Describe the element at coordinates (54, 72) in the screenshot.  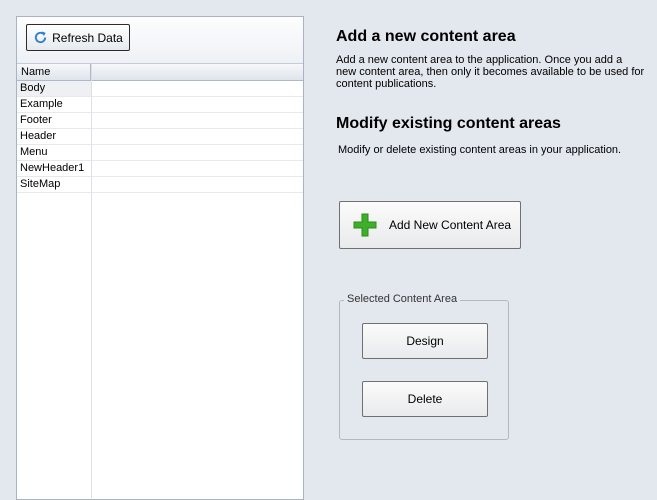
I see `column-header-name: Name` at that location.